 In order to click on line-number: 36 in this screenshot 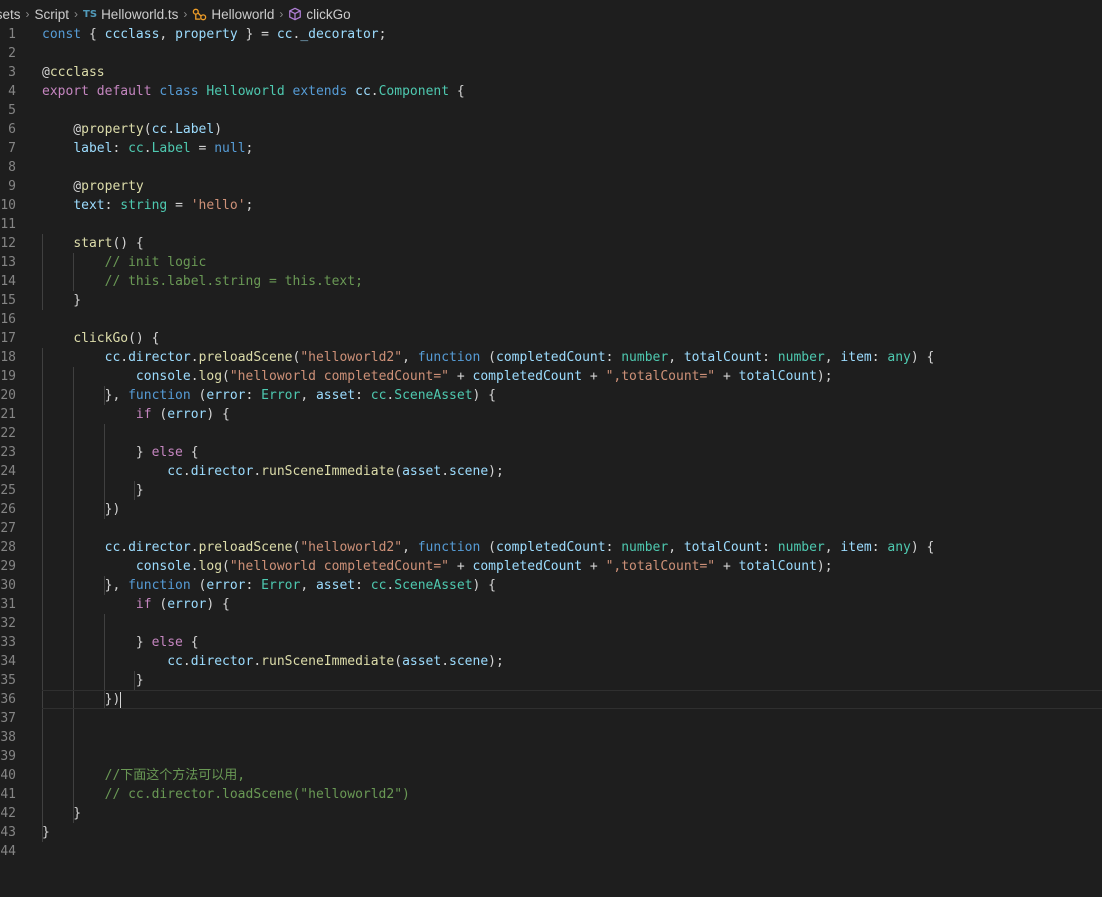, I will do `click(8, 699)`.